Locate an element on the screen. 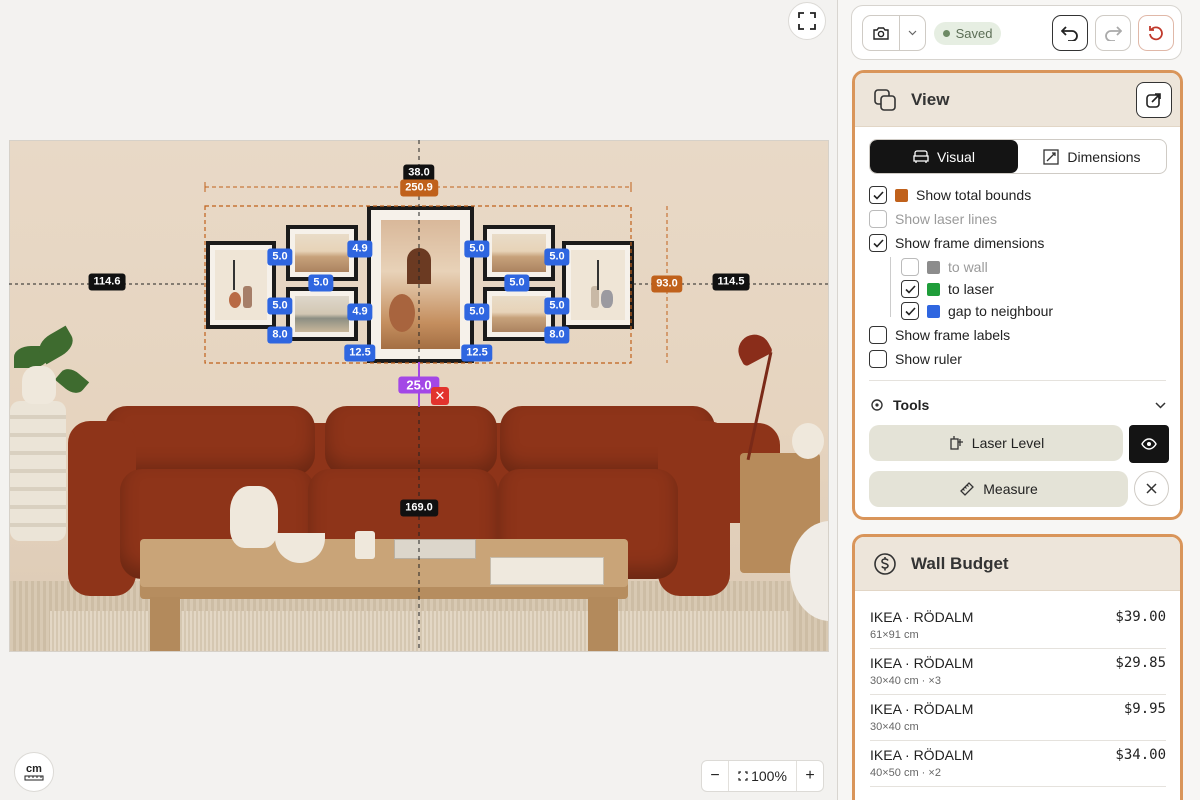 The image size is (1200, 800). remove-laser-button: ✕ is located at coordinates (440, 396).